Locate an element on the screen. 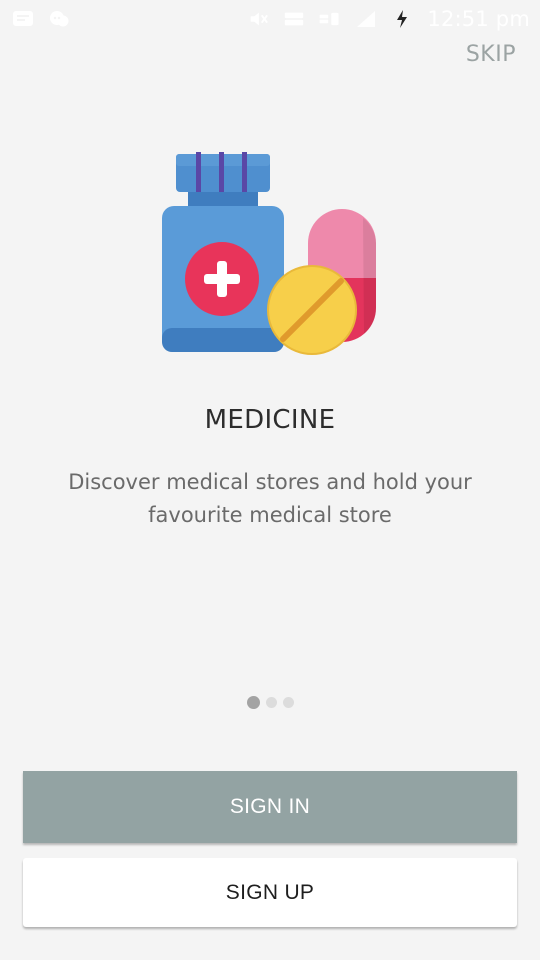  status-bar: 12:51 pm is located at coordinates (270, 19).